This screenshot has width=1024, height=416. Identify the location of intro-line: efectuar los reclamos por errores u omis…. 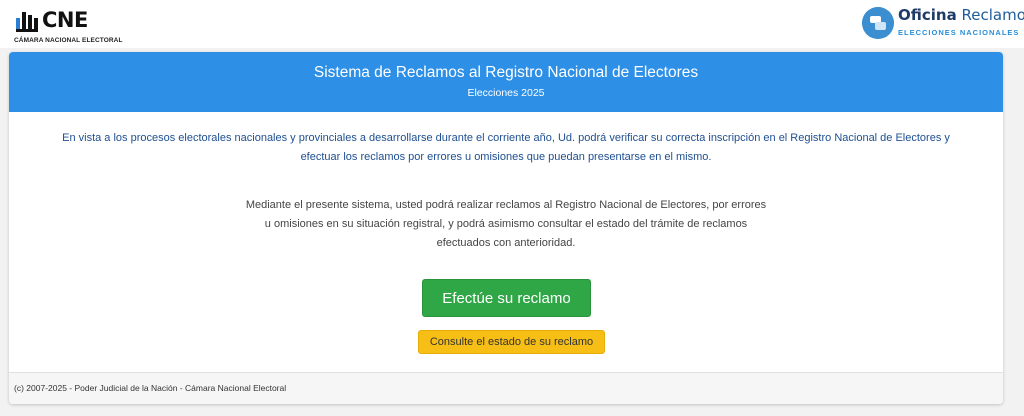
(506, 157).